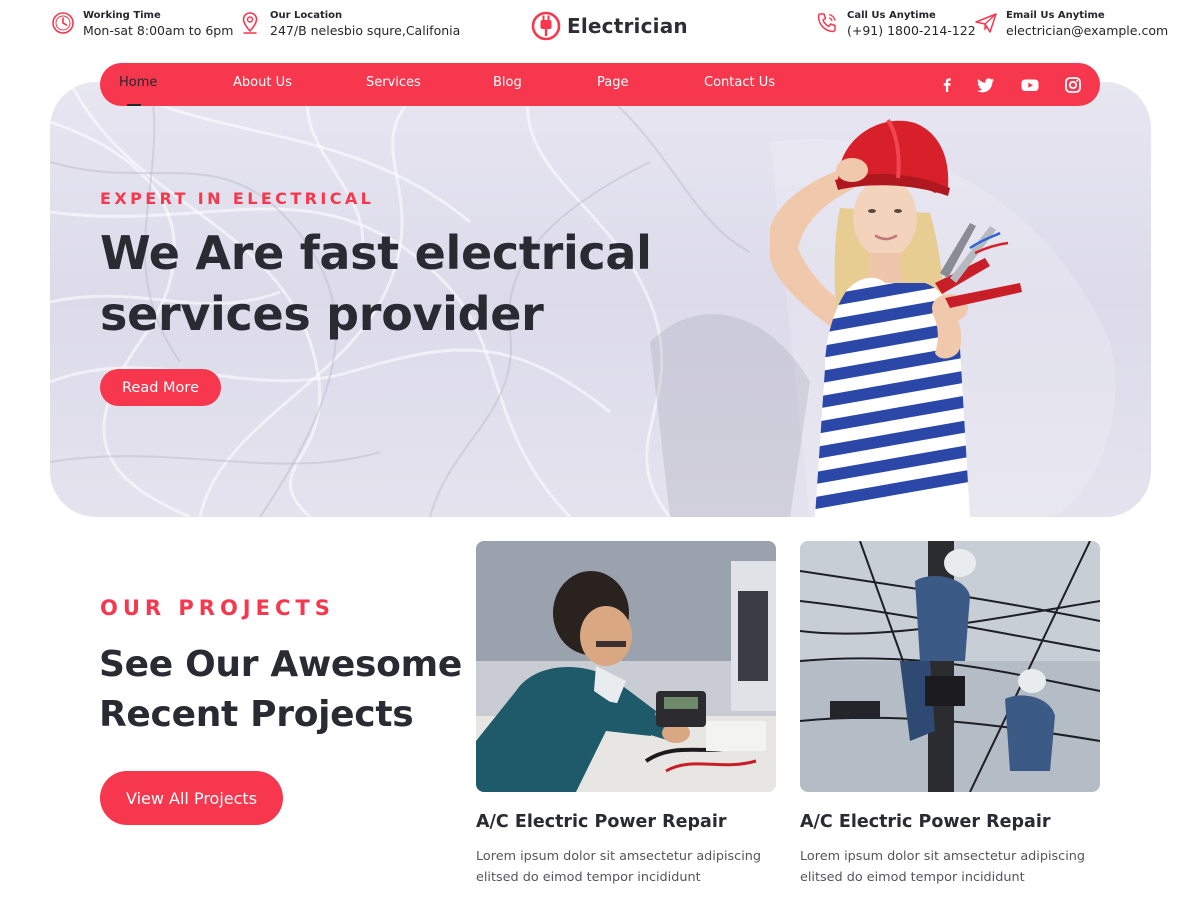 This screenshot has width=1200, height=900. What do you see at coordinates (896, 317) in the screenshot?
I see `electrician-woman-image` at bounding box center [896, 317].